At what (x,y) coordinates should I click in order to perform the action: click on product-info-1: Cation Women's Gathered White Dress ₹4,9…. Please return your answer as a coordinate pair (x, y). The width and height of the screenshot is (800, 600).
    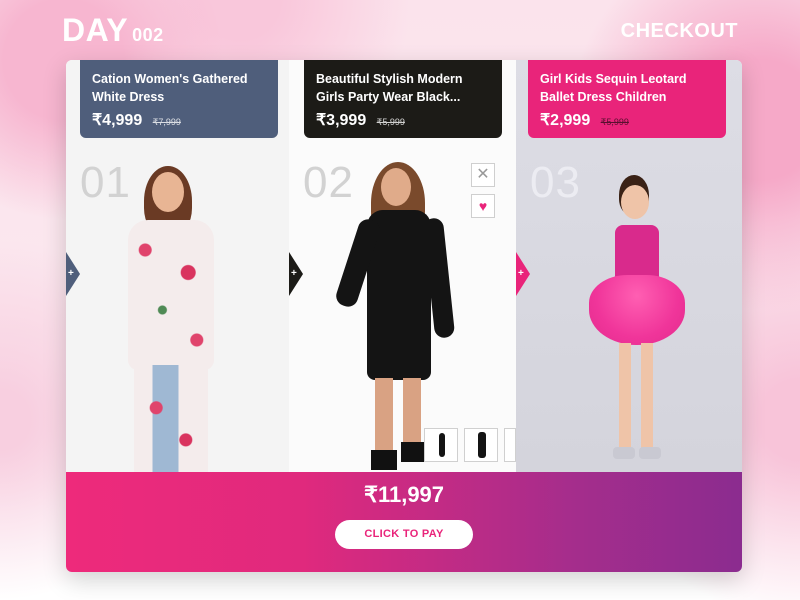
    Looking at the image, I should click on (179, 99).